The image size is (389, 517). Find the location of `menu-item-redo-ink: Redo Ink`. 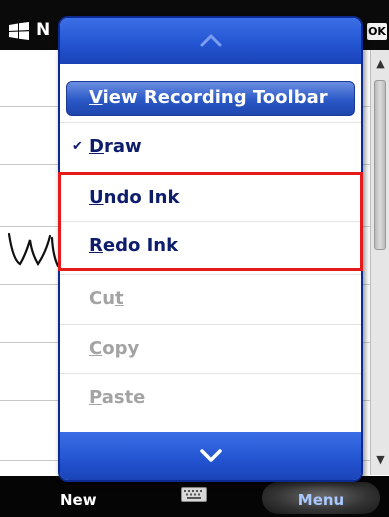

menu-item-redo-ink: Redo Ink is located at coordinates (210, 245).